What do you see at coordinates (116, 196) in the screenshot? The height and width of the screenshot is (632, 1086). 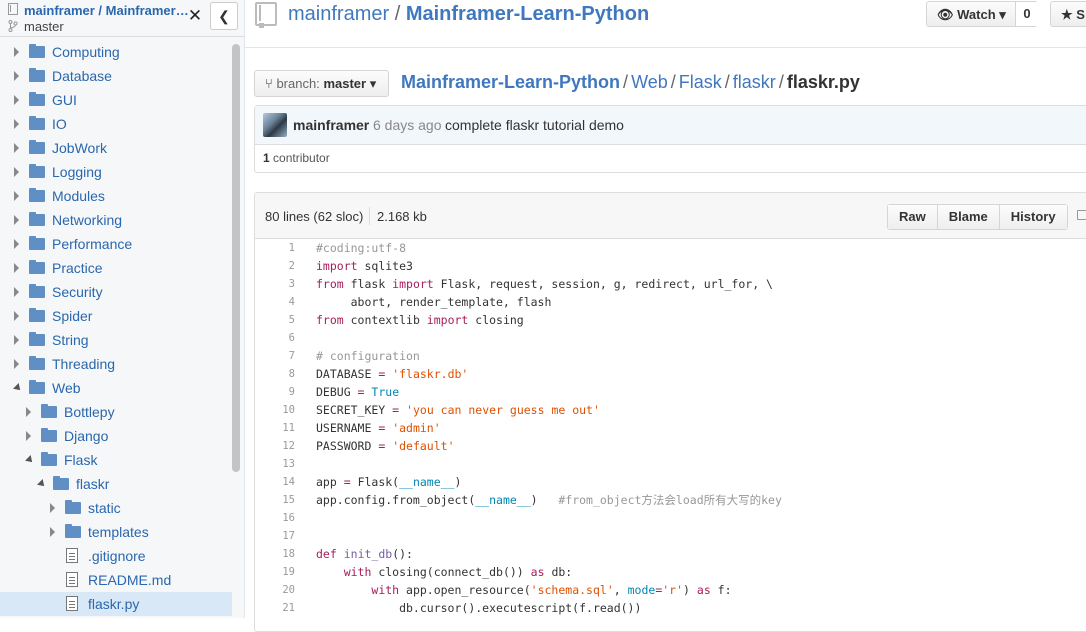 I see `tree-folder: Modules` at bounding box center [116, 196].